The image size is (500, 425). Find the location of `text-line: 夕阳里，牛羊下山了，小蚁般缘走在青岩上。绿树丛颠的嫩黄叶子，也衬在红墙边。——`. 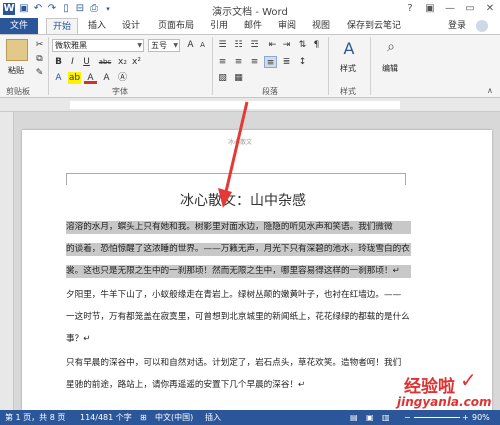

text-line: 夕阳里，牛羊下山了，小蚁般缘走在青岩上。绿树丛颠的嫩黄叶子，也衬在红墙边。—— is located at coordinates (238, 295).